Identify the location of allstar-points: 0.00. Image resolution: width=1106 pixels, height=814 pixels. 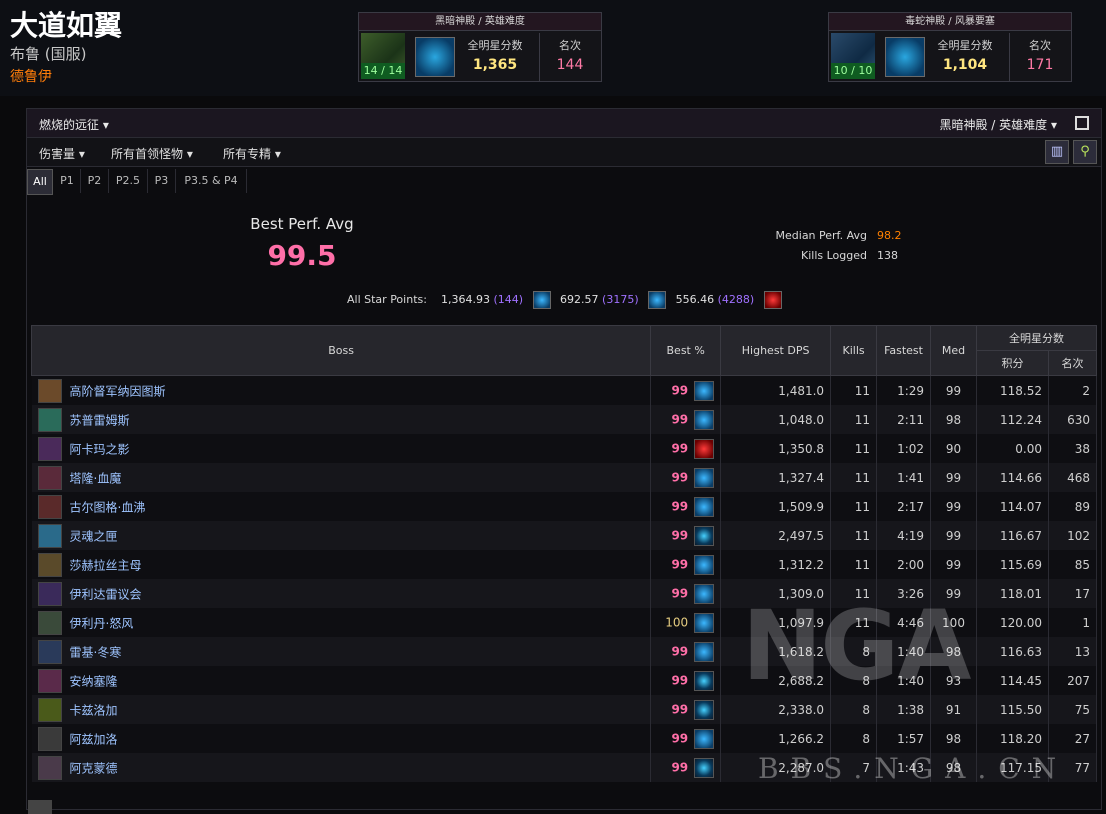
(1012, 448).